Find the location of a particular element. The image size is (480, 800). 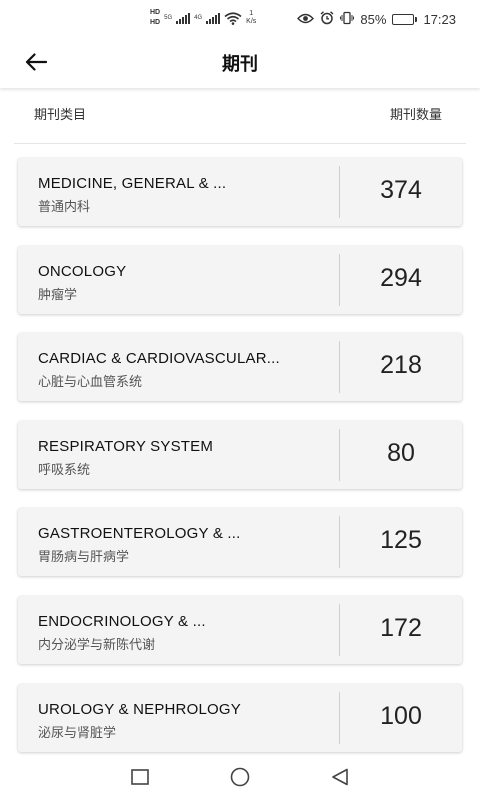

category-title: ONCOLOGY is located at coordinates (82, 271).